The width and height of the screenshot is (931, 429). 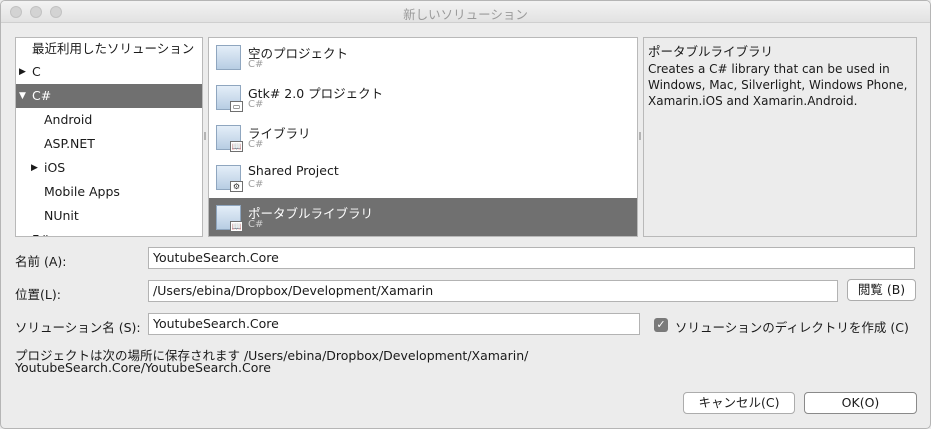 What do you see at coordinates (143, 367) in the screenshot?
I see `save-path-info-line2: YoutubeSearch.Core/YoutubeSearch.Core` at bounding box center [143, 367].